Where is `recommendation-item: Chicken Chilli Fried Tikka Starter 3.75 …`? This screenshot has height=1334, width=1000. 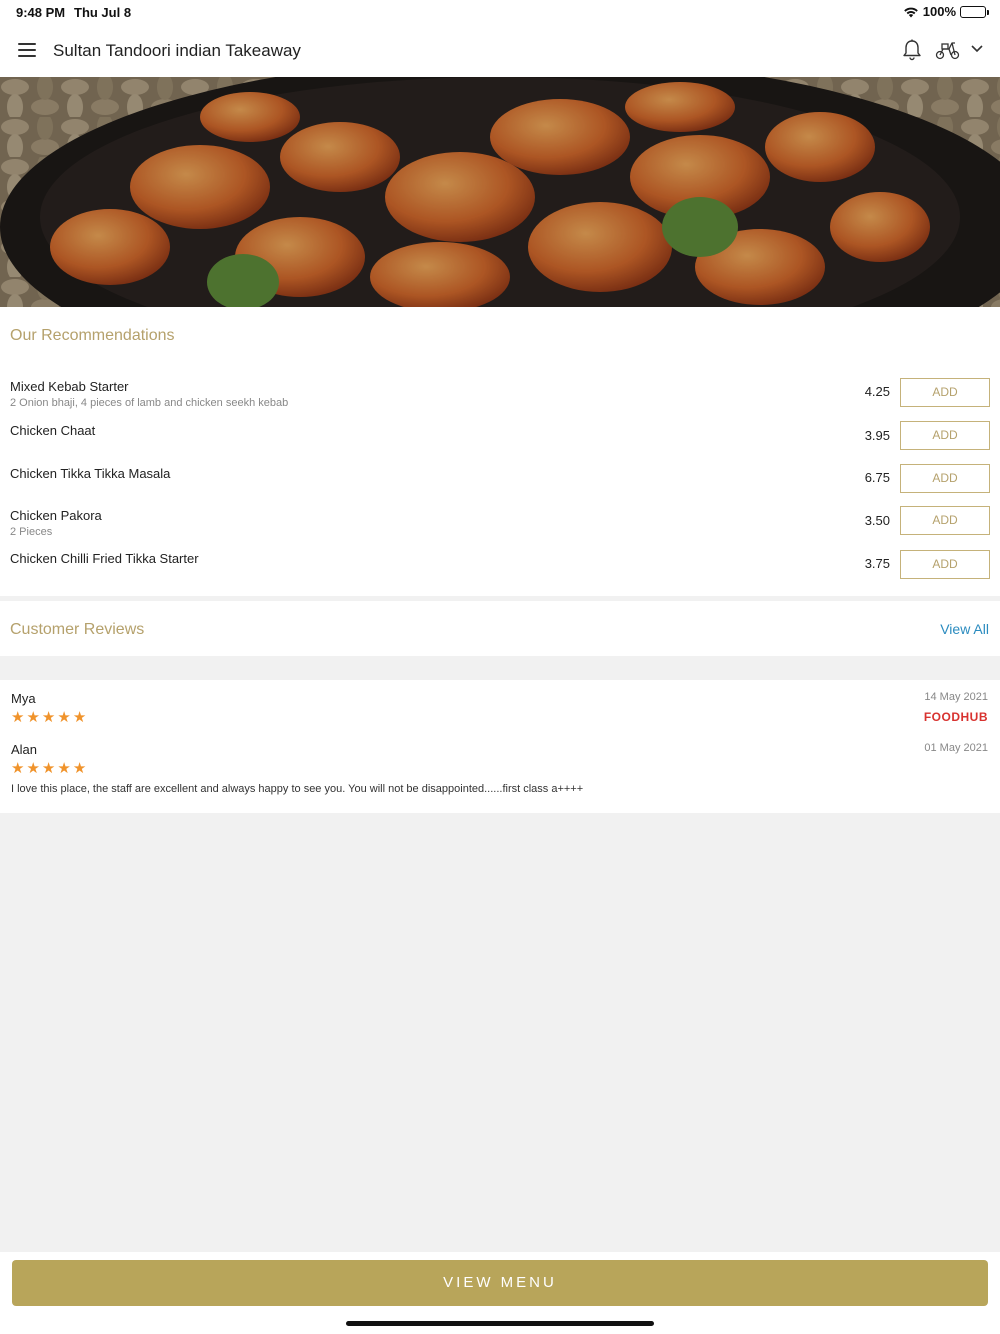 recommendation-item: Chicken Chilli Fried Tikka Starter 3.75 … is located at coordinates (500, 570).